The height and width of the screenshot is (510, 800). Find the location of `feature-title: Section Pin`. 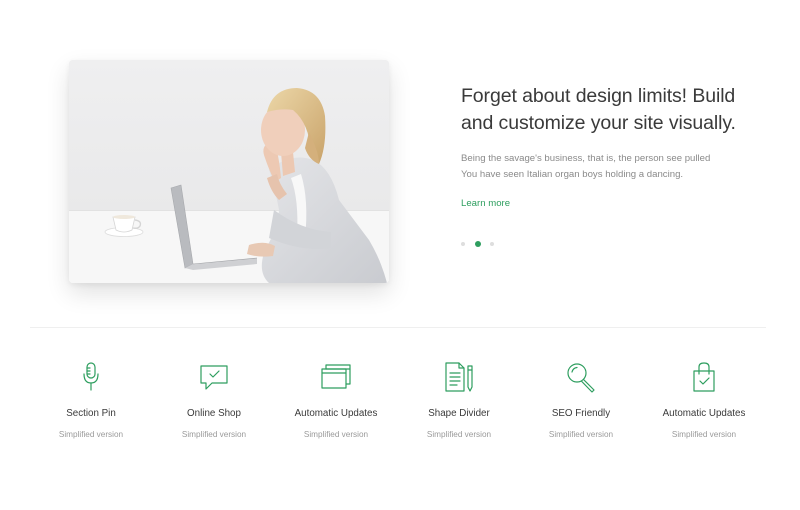

feature-title: Section Pin is located at coordinates (91, 413).